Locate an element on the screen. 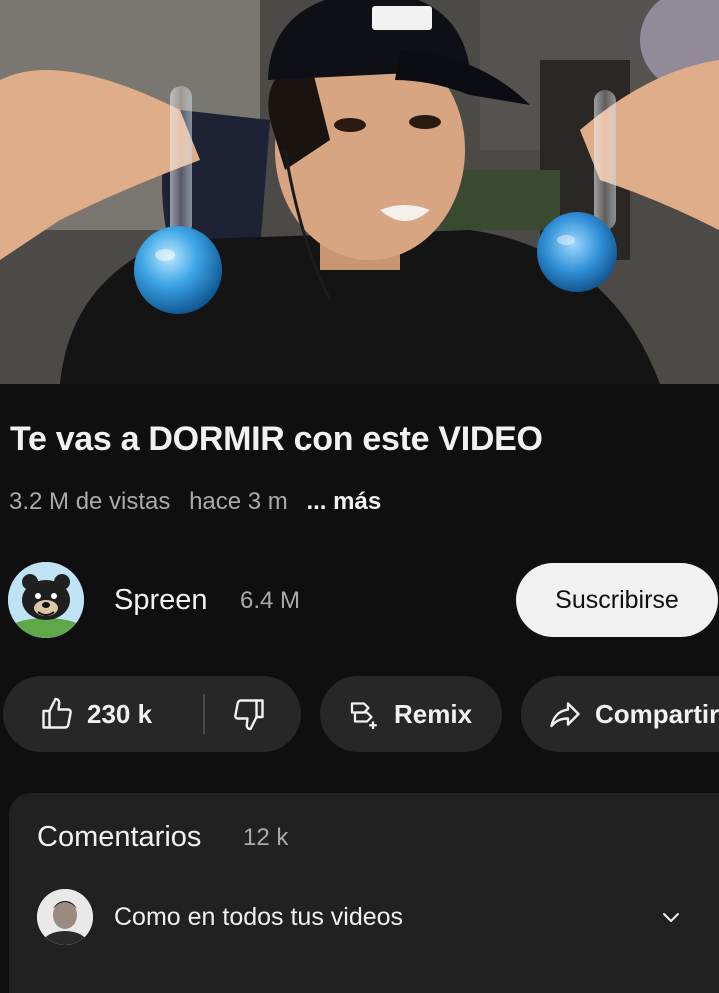 This screenshot has height=993, width=719. remix-label: Remix is located at coordinates (433, 713).